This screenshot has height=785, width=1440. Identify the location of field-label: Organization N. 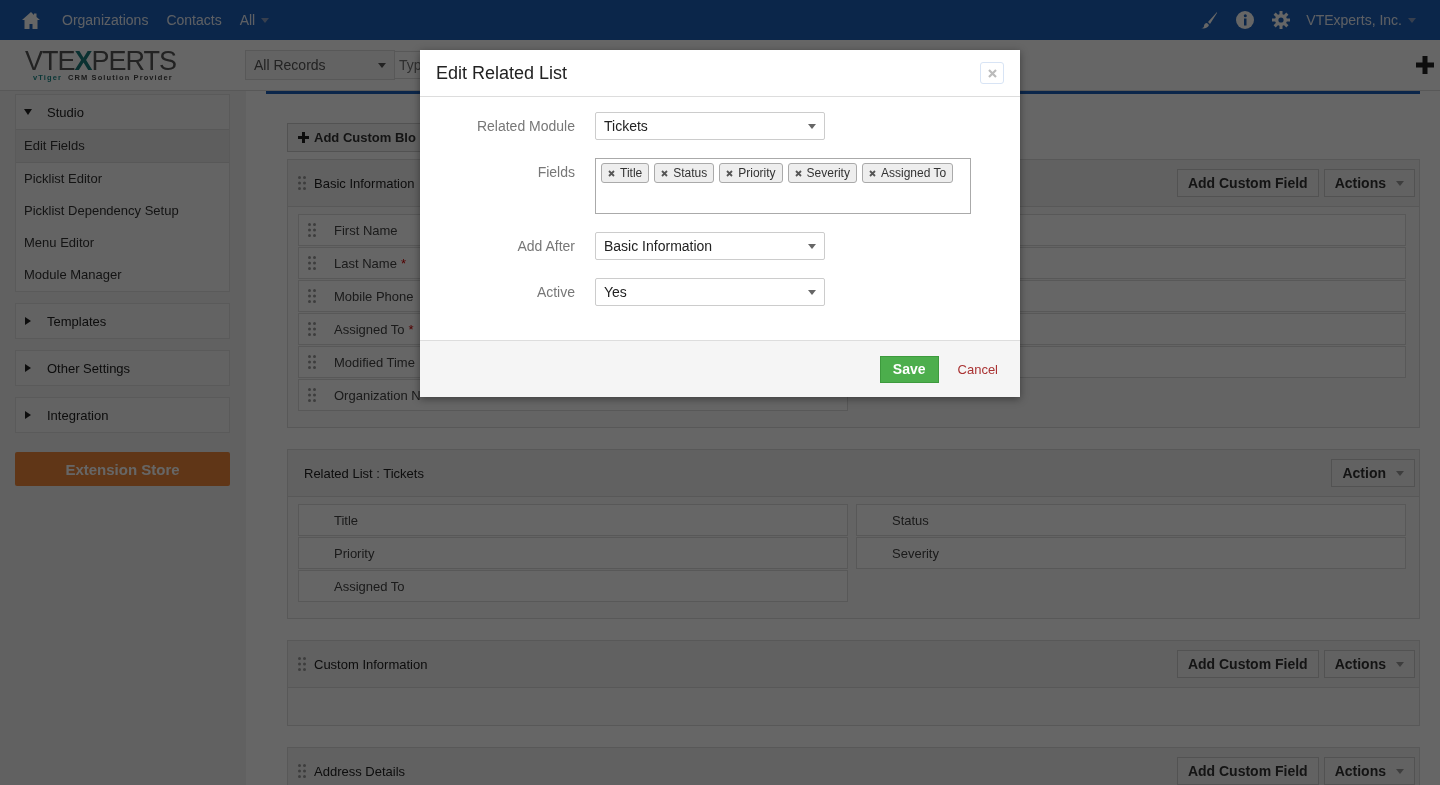
(377, 395).